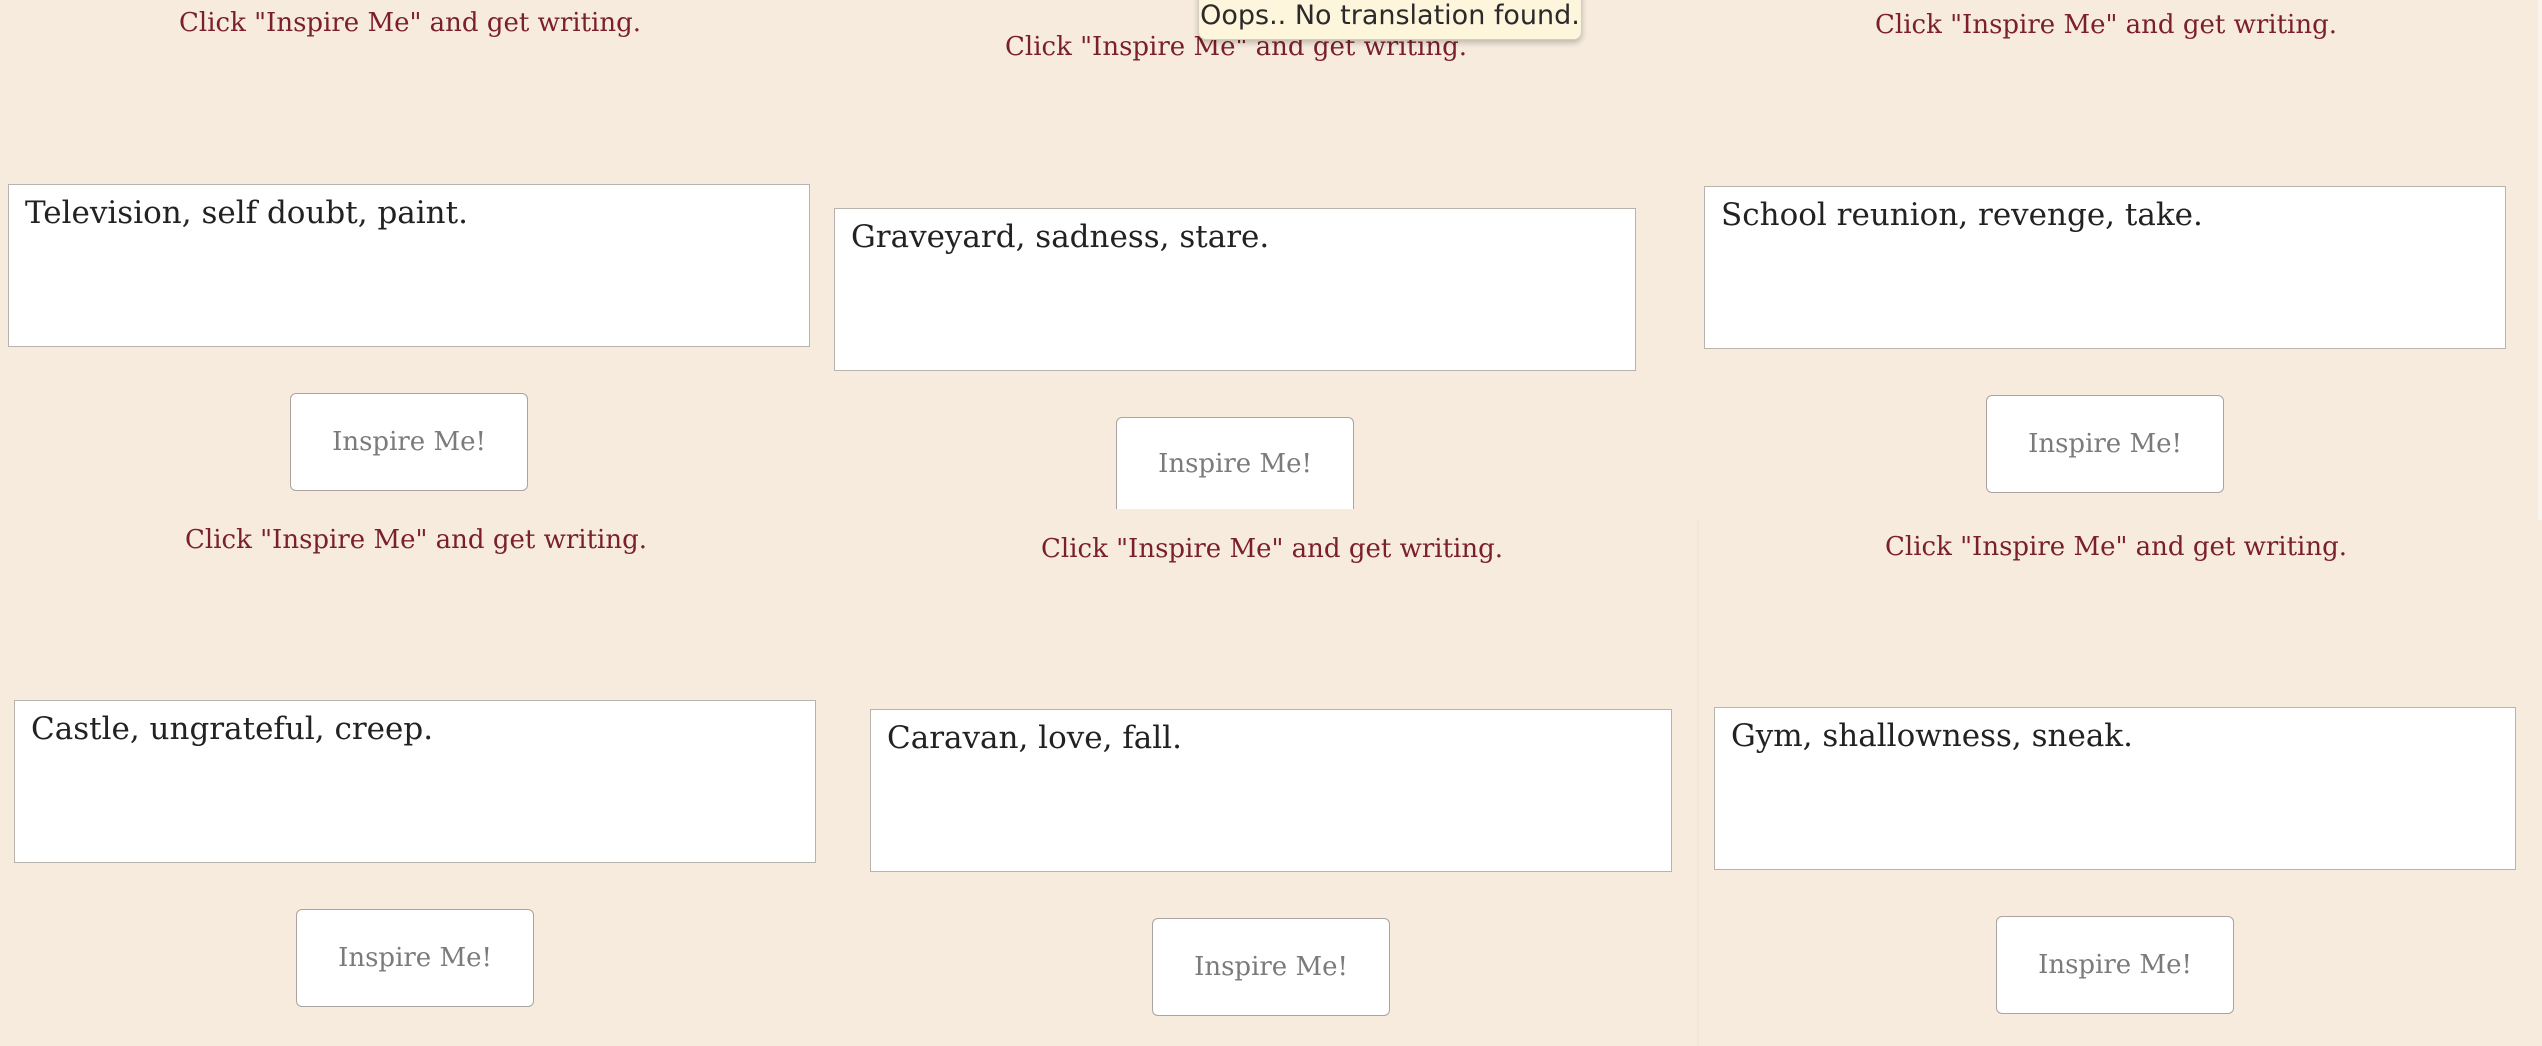 The image size is (2542, 1046). I want to click on prompt-text-box: Castle, ungrateful, creep., so click(415, 781).